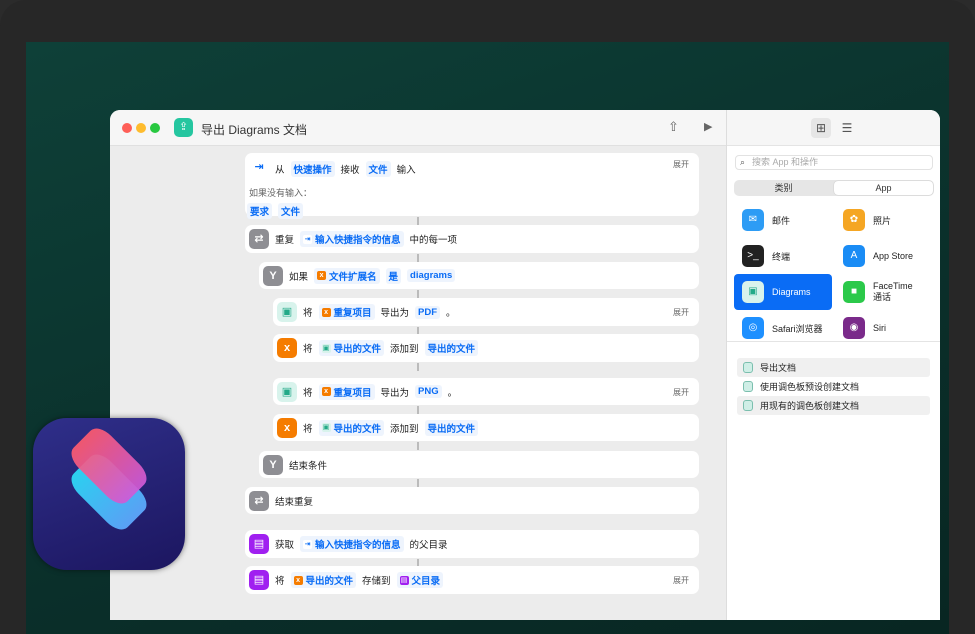  I want to click on facetime-icon: ■, so click(854, 292).